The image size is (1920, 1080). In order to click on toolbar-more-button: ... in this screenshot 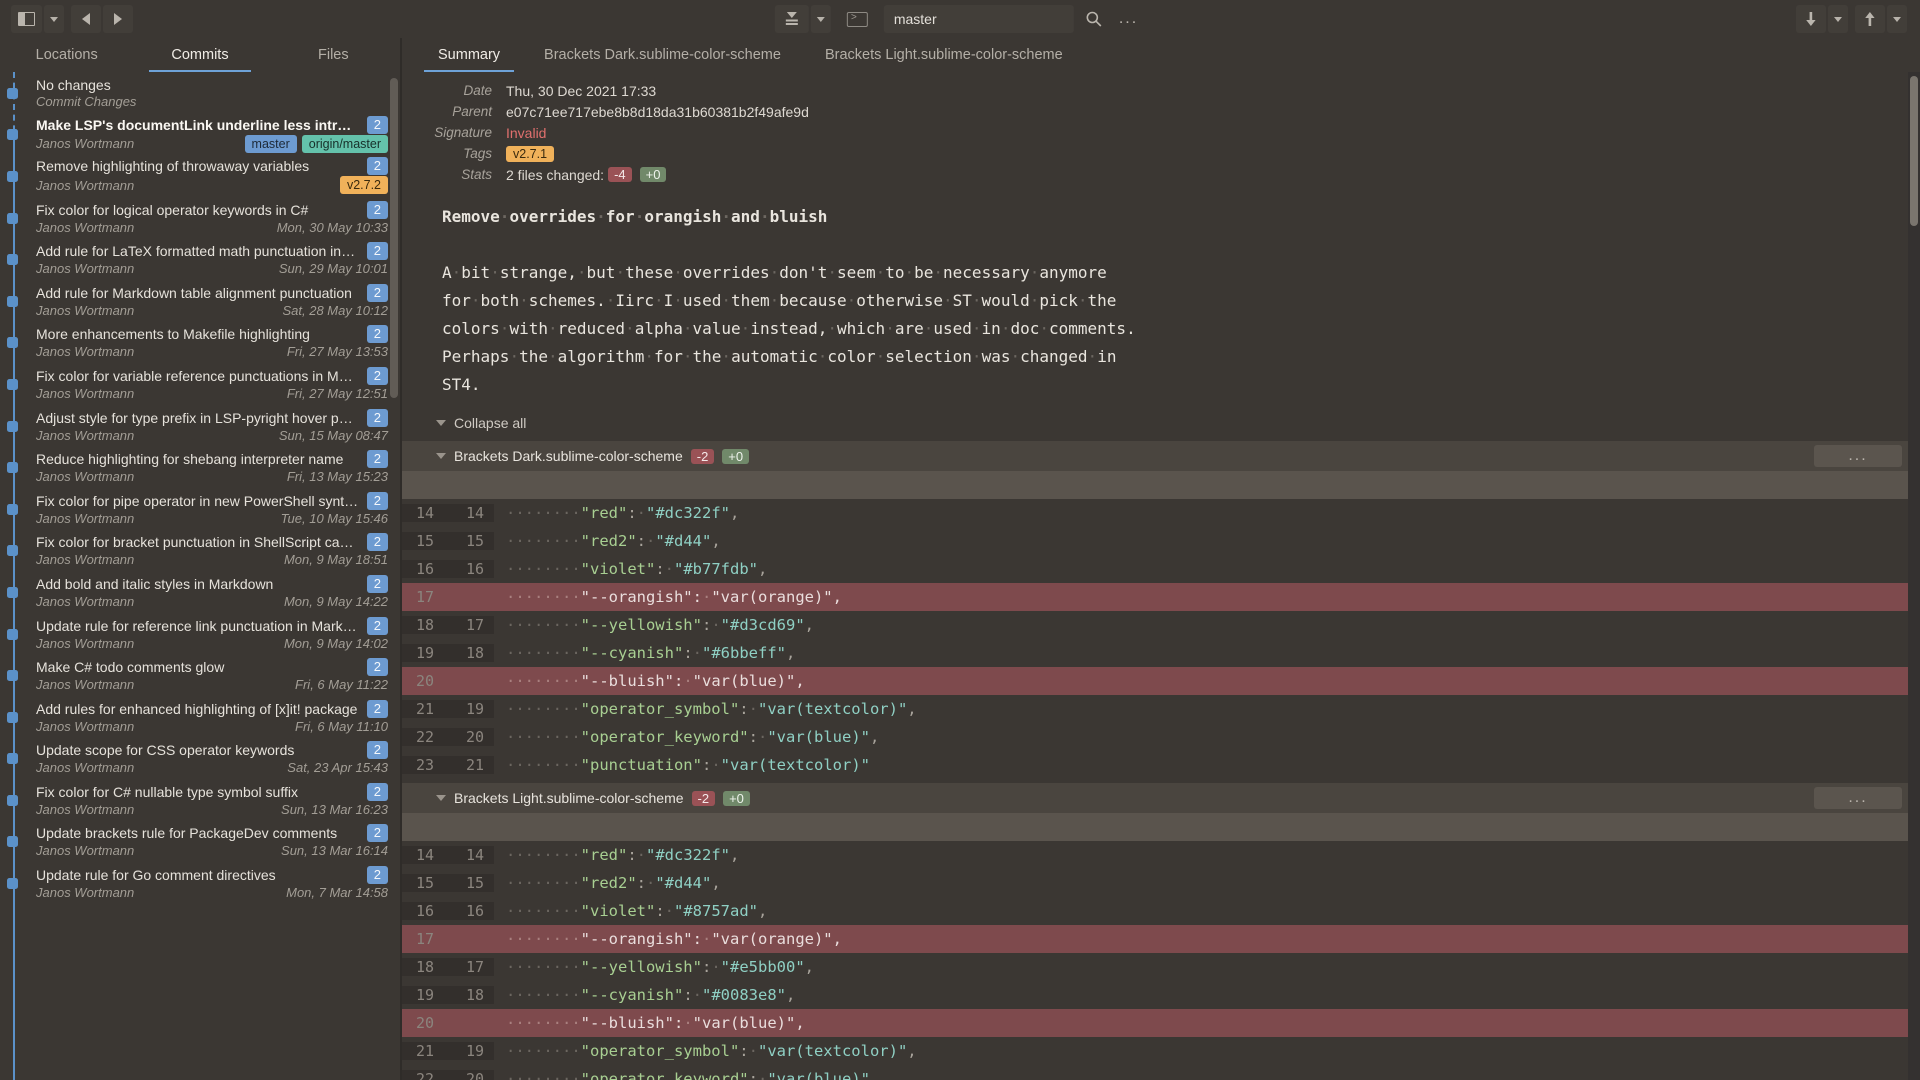, I will do `click(1128, 19)`.